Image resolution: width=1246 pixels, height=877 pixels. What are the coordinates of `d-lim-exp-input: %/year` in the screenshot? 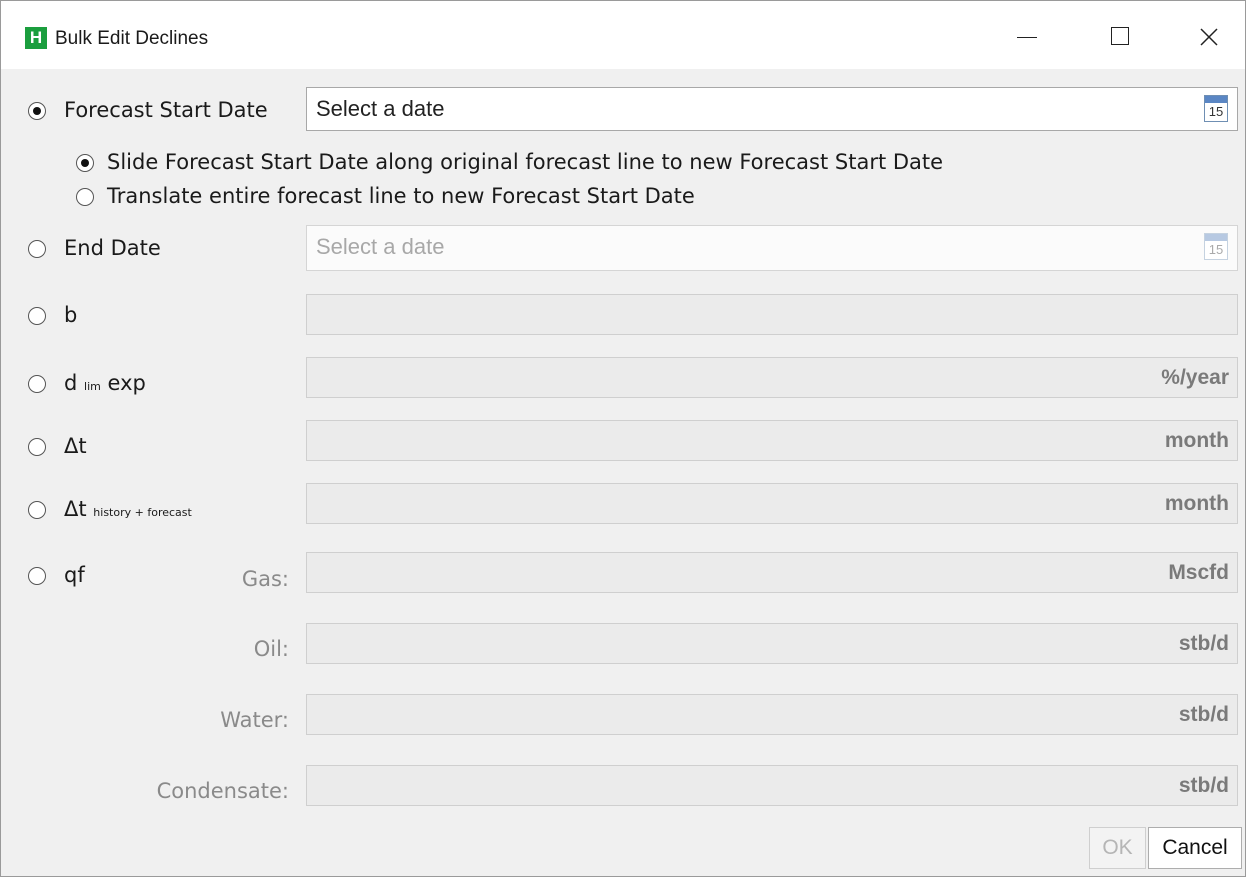 It's located at (772, 377).